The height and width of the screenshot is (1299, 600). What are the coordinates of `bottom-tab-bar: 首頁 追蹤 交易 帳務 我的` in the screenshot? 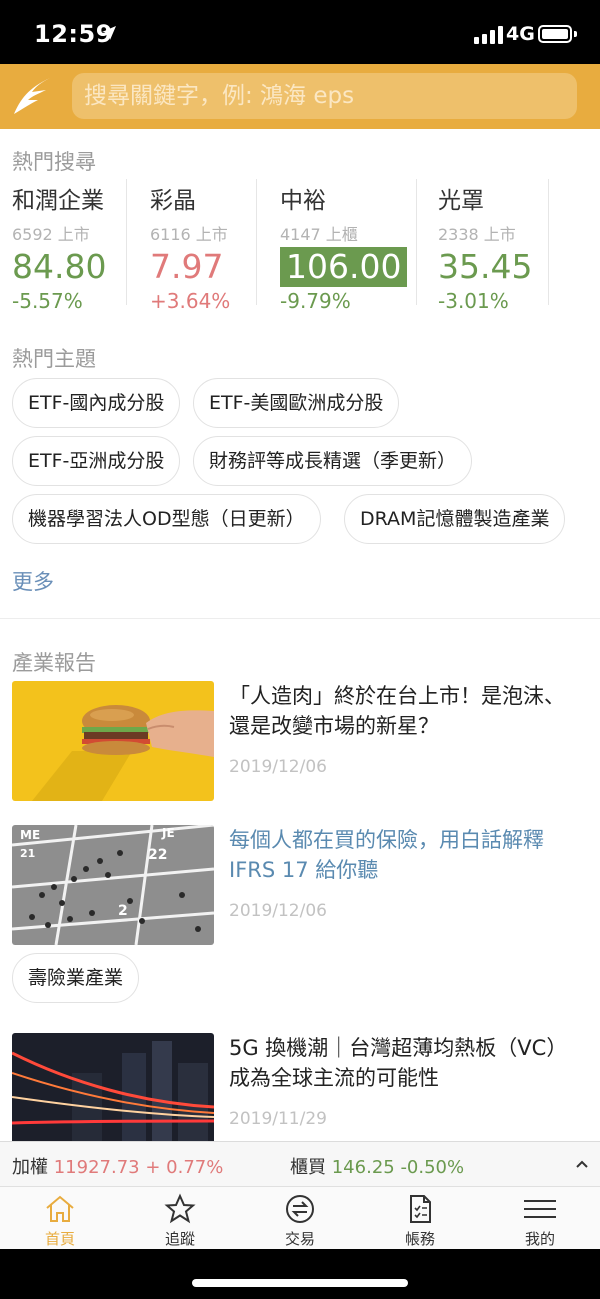 It's located at (300, 1217).